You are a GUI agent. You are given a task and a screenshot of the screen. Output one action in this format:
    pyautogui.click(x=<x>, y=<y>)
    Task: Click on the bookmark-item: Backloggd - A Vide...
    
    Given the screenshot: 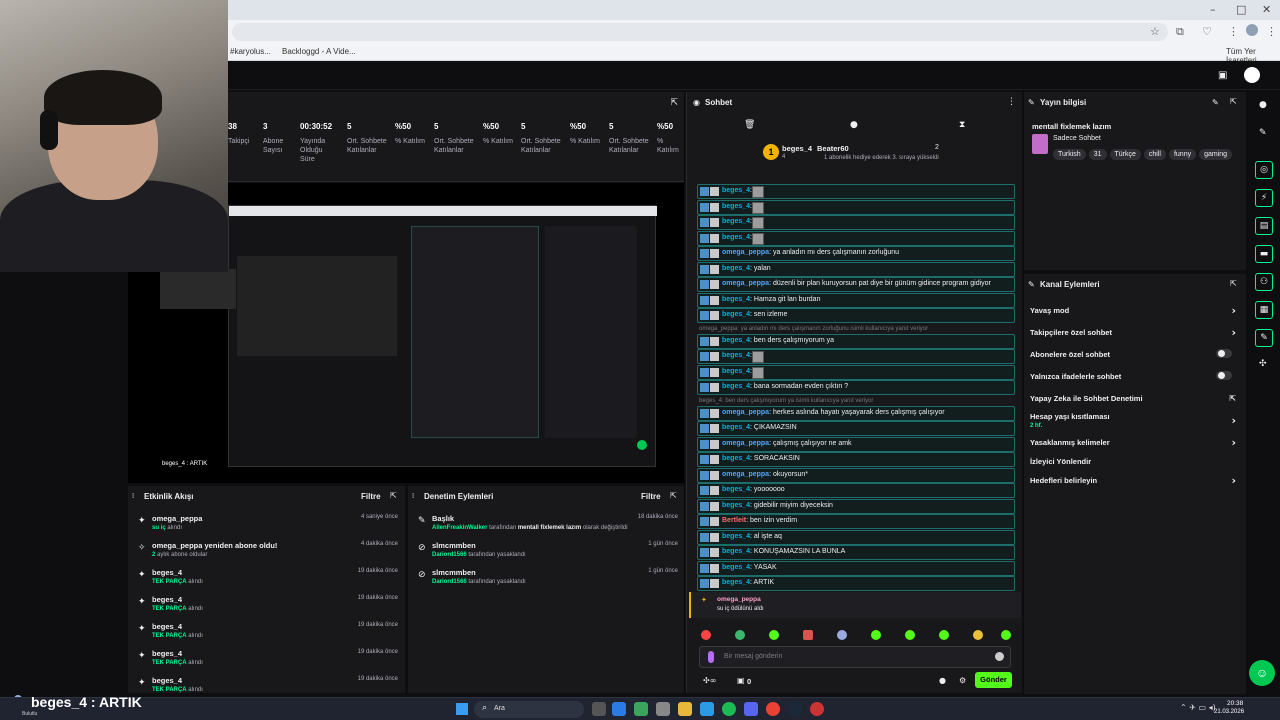 What is the action you would take?
    pyautogui.click(x=319, y=51)
    